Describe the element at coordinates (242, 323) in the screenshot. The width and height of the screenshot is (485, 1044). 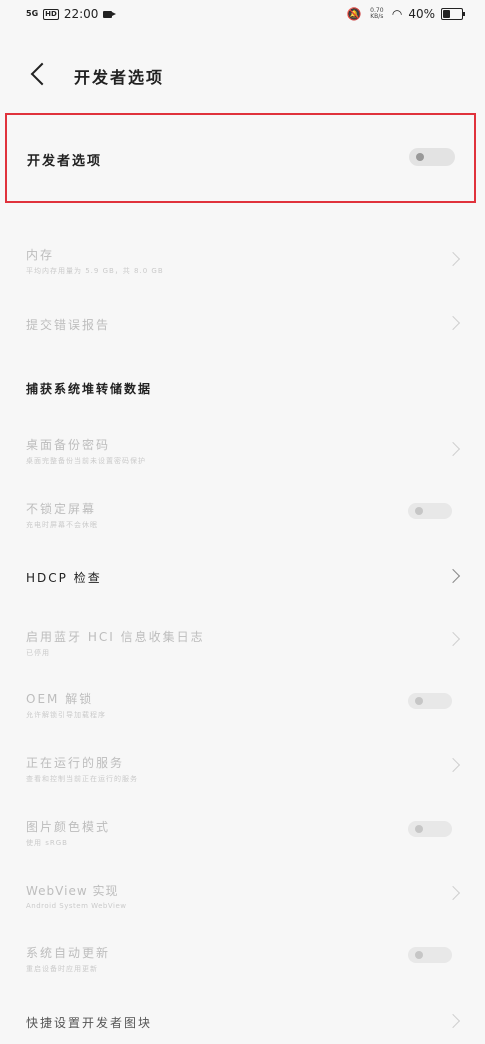
I see `setting-row-bug-report: 提交错误报告` at that location.